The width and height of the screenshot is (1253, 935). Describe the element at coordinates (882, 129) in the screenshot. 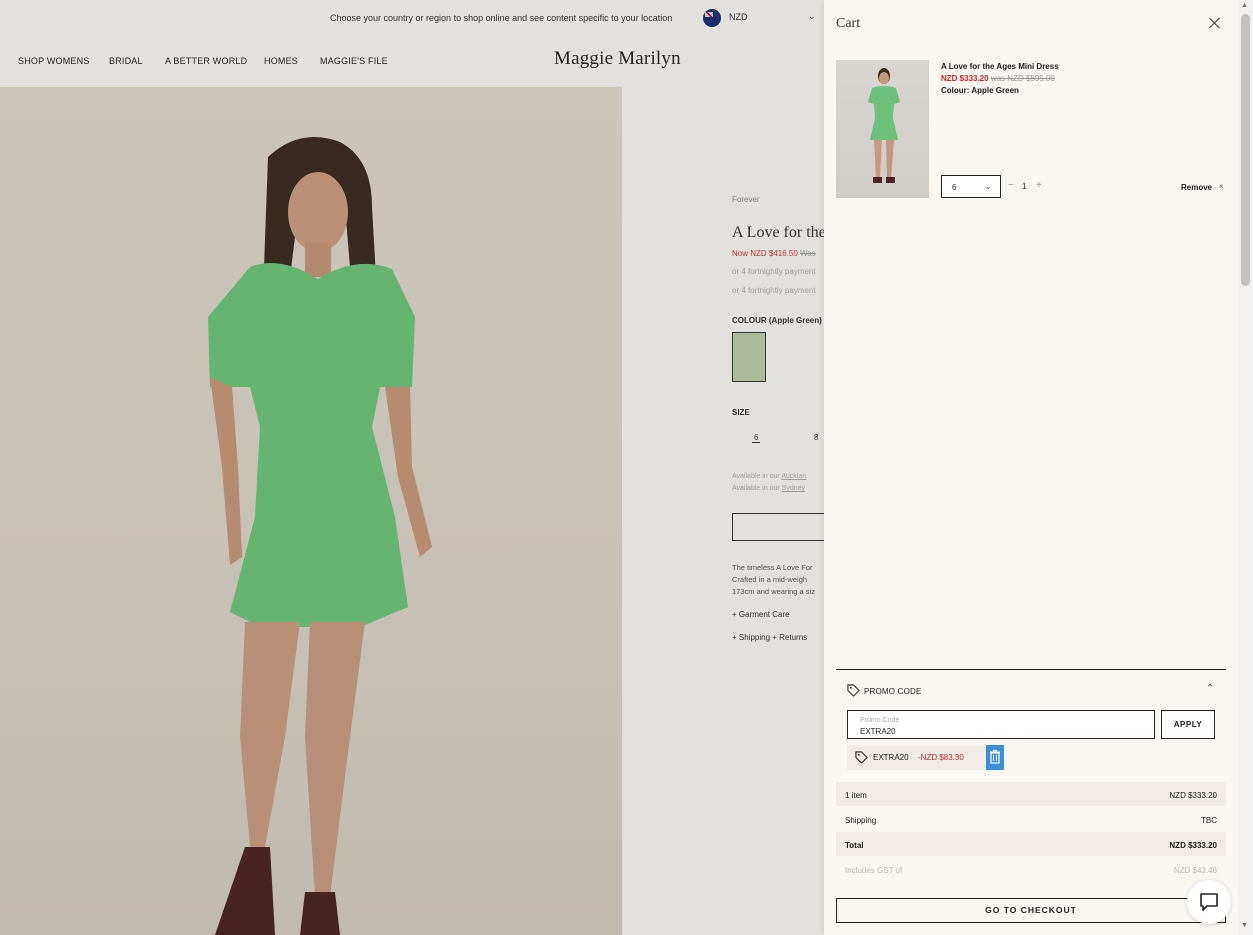

I see `cart-item-image` at that location.